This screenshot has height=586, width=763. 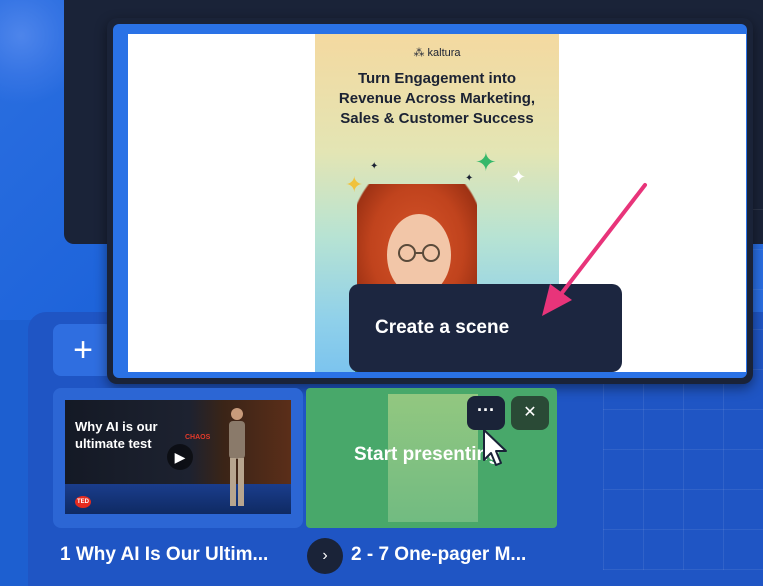 What do you see at coordinates (116, 435) in the screenshot?
I see `scene-1-thumb-title: Why AI is our ultimate test` at bounding box center [116, 435].